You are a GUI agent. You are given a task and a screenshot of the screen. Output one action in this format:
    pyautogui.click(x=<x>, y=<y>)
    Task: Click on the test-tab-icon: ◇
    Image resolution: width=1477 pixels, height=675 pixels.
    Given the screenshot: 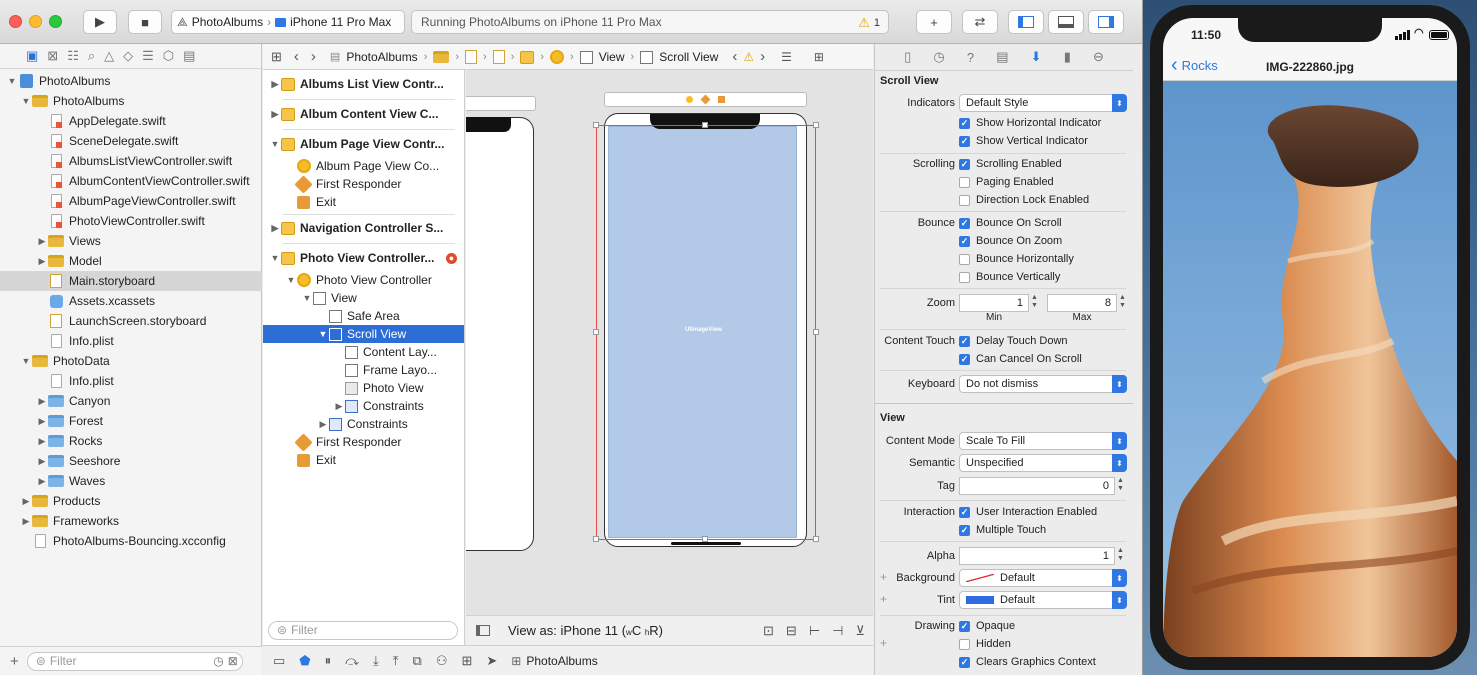 What is the action you would take?
    pyautogui.click(x=128, y=56)
    